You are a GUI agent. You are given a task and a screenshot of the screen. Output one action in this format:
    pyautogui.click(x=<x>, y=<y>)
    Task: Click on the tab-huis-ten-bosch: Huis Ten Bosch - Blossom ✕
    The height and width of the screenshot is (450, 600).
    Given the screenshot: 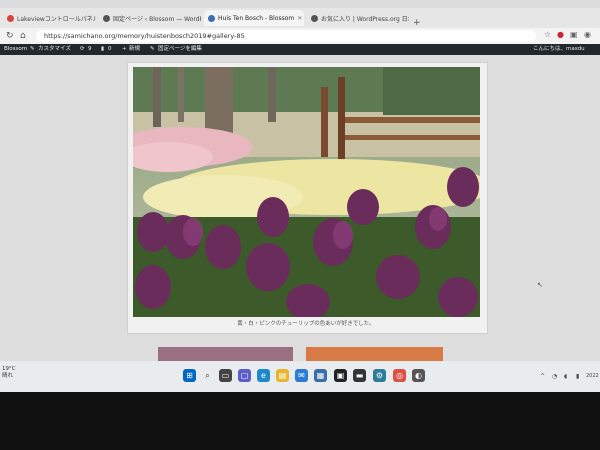 What is the action you would take?
    pyautogui.click(x=254, y=18)
    